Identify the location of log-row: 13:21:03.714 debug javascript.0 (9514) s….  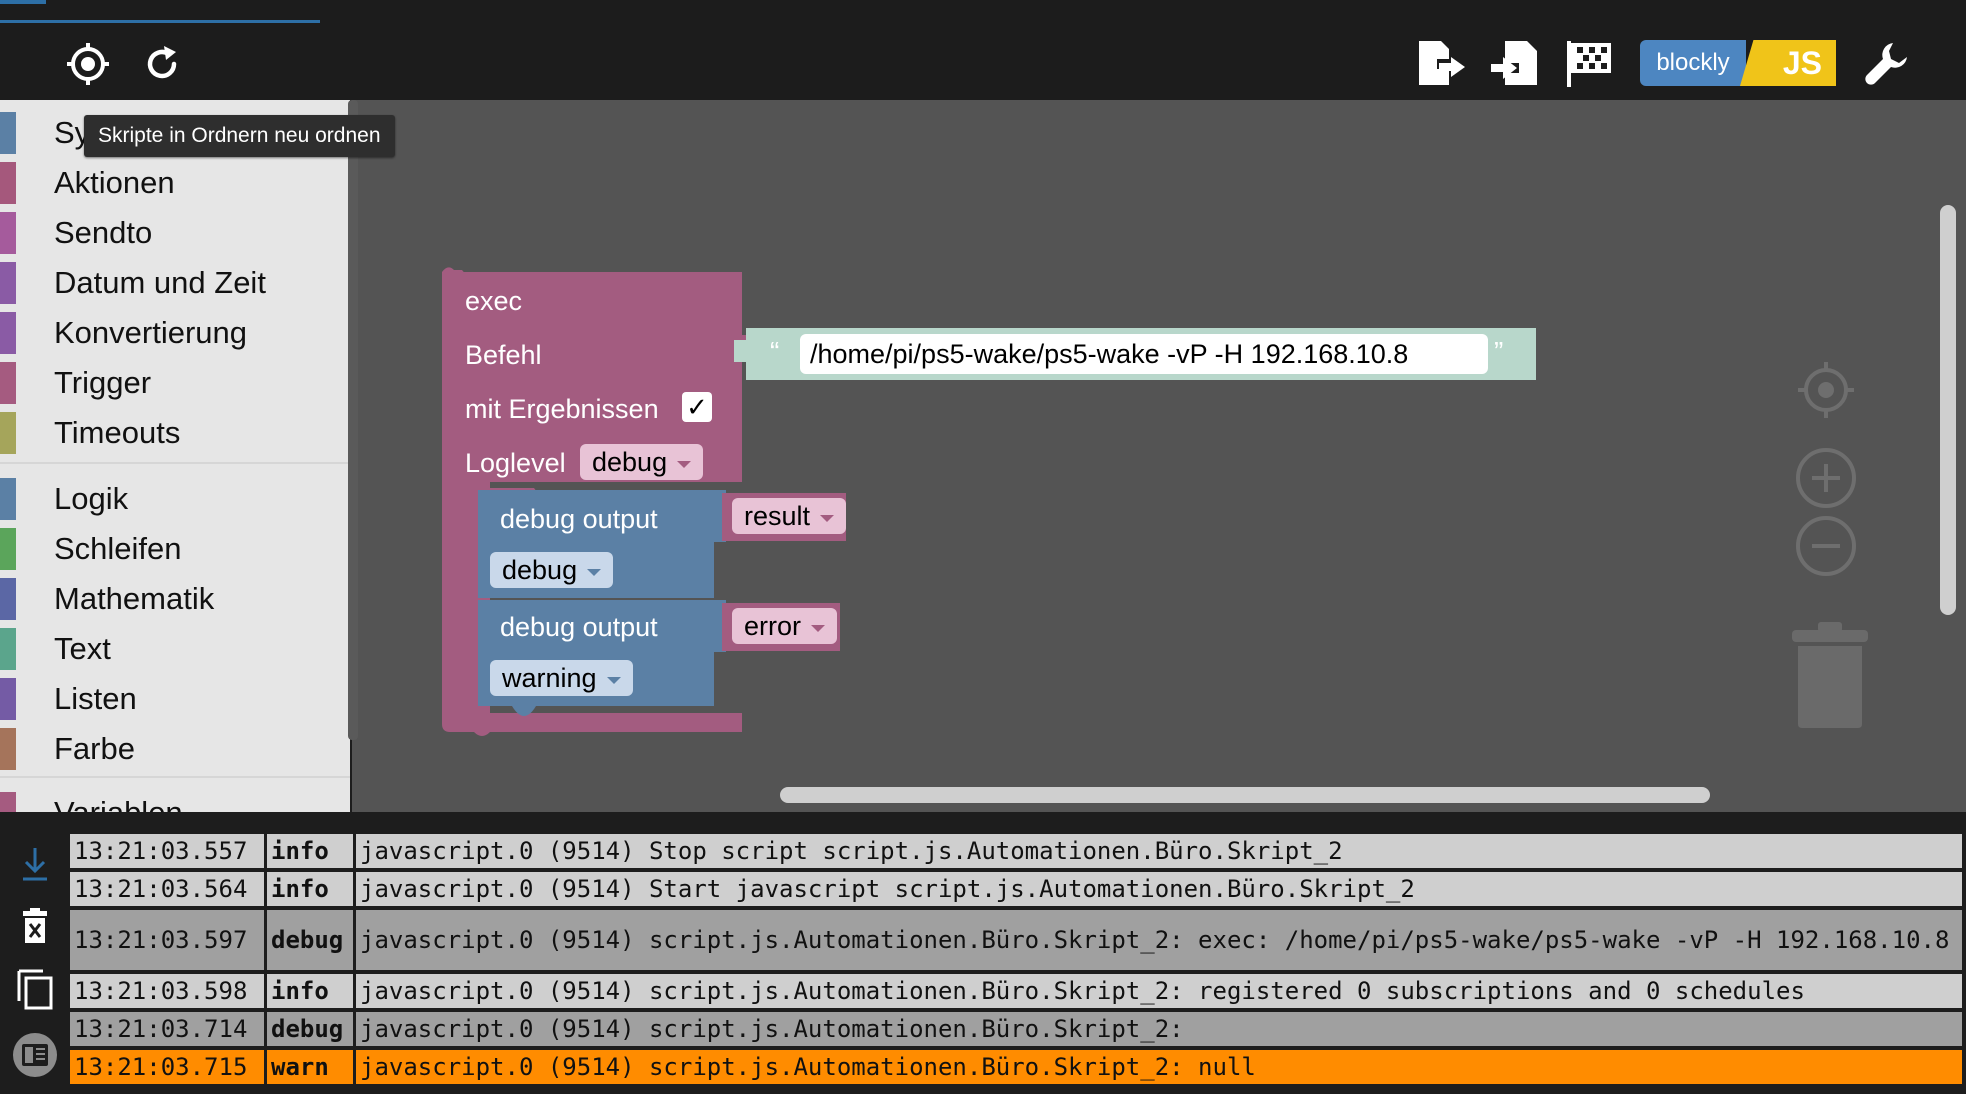
(1016, 1029).